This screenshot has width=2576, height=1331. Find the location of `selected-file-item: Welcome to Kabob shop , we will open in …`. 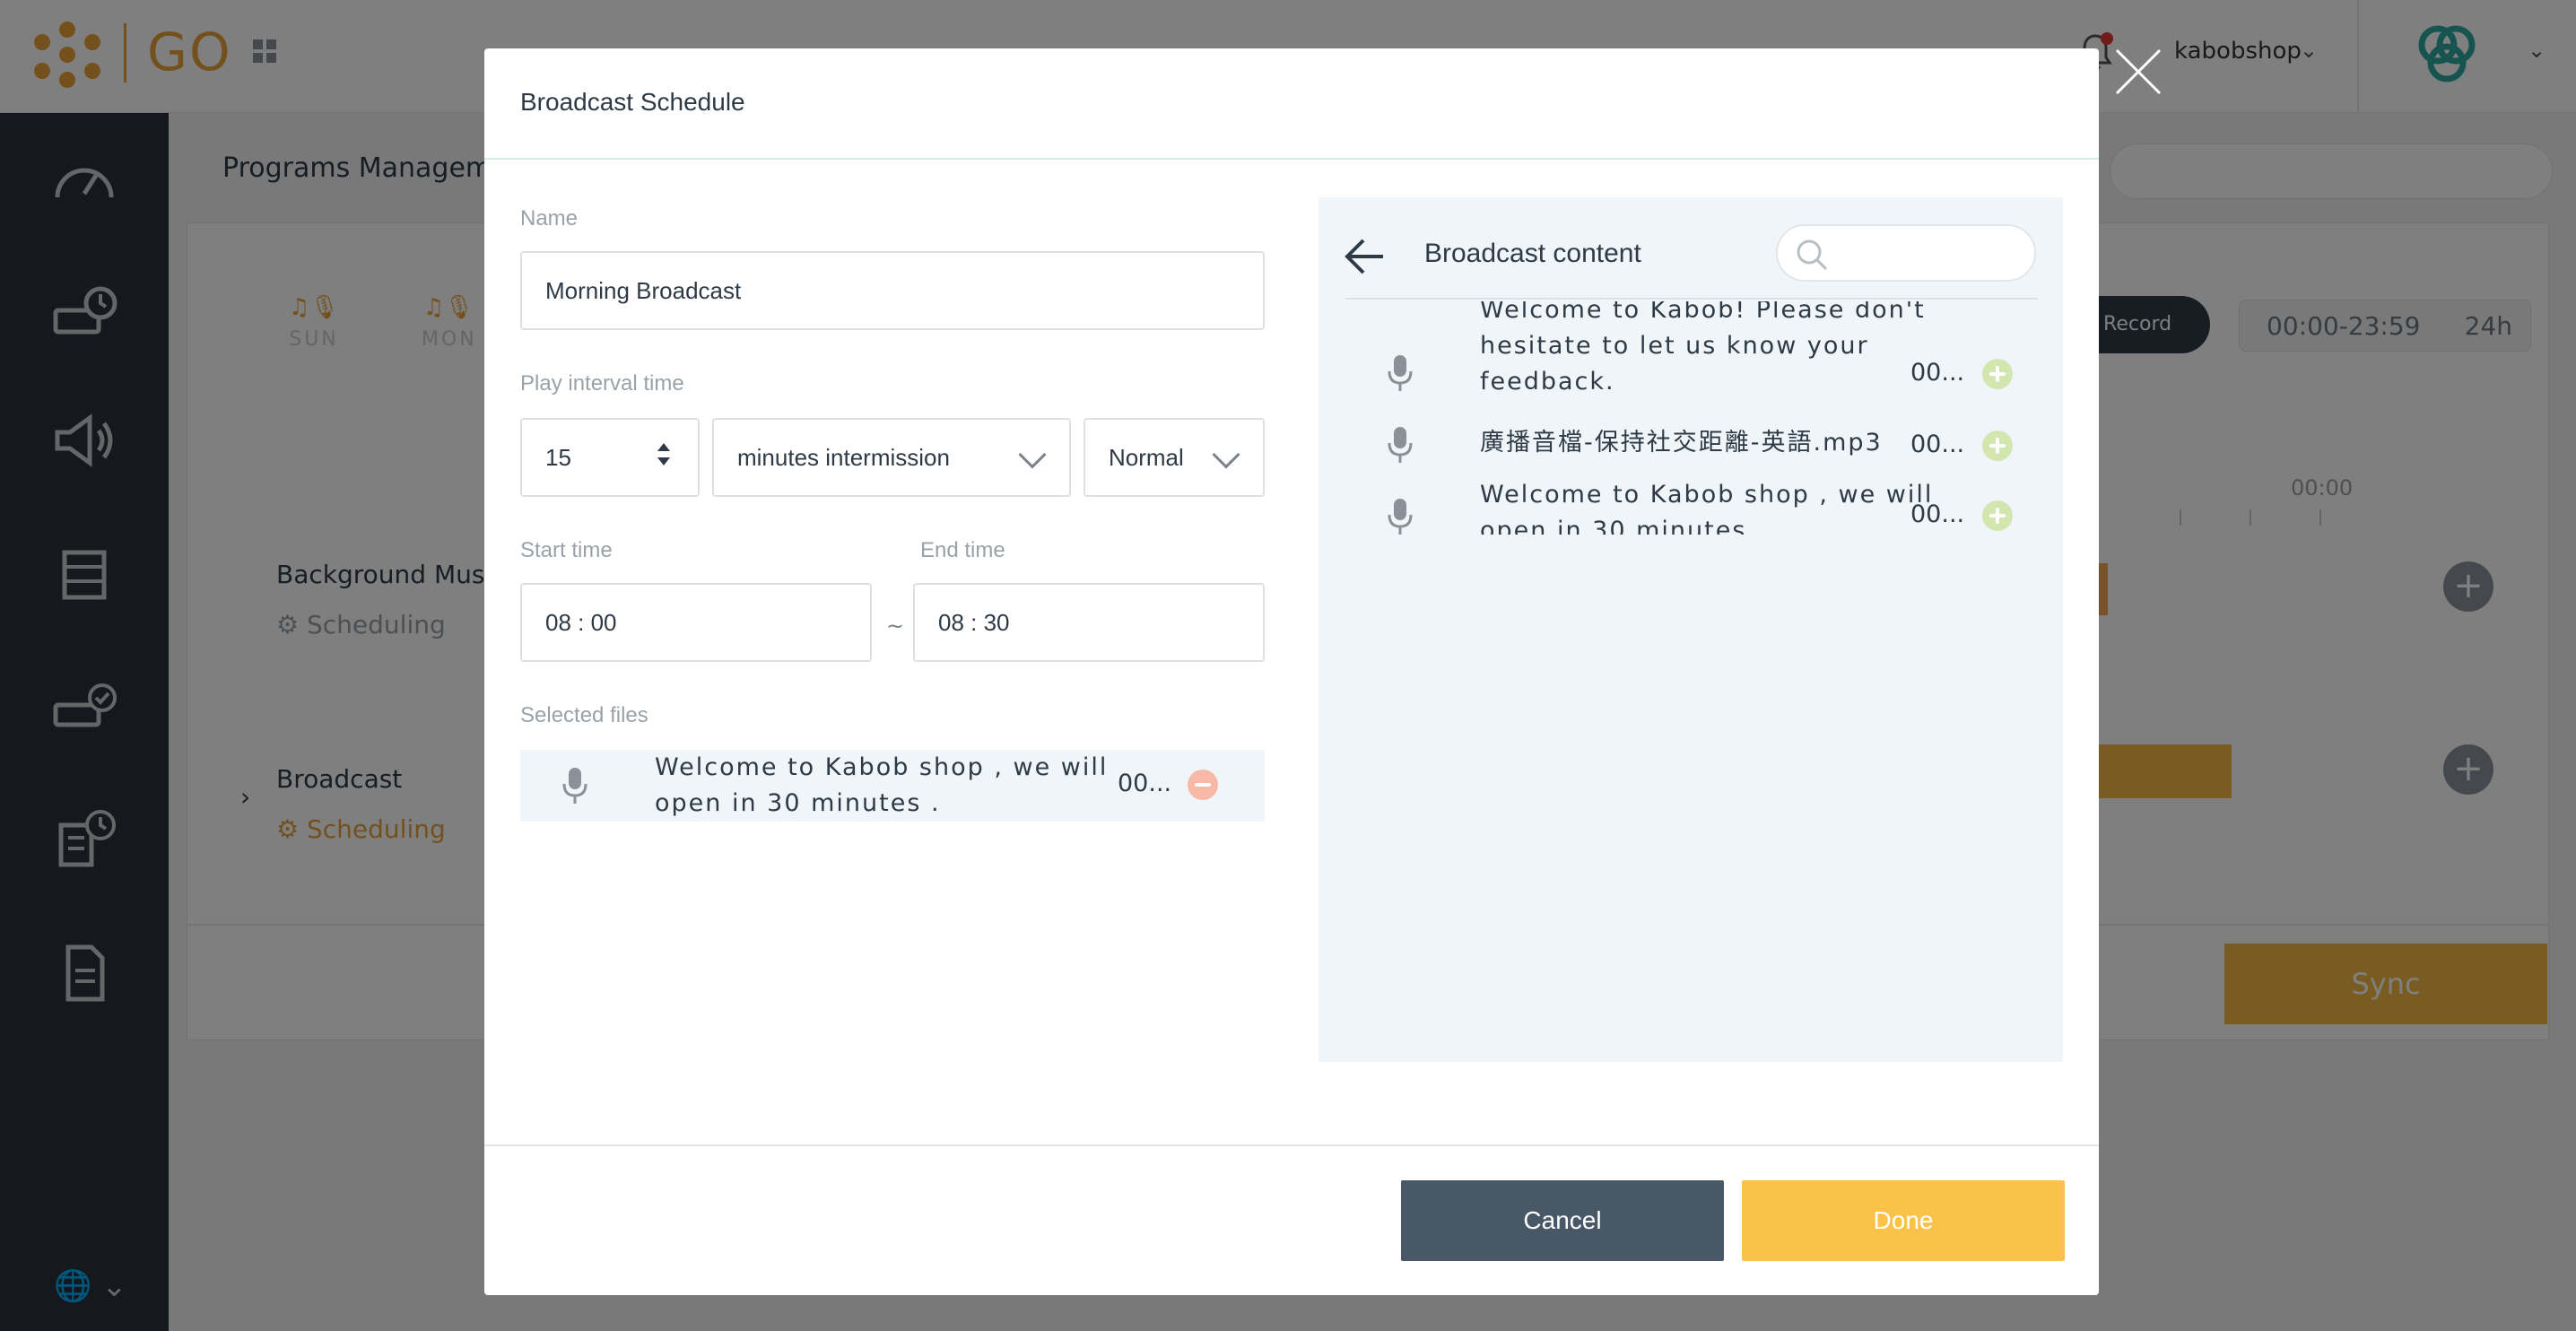

selected-file-item: Welcome to Kabob shop , we will open in … is located at coordinates (892, 786).